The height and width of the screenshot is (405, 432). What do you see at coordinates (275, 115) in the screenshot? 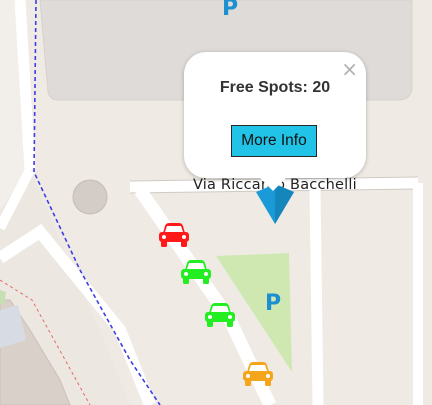
I see `info-popup: × Free Spots: 20 More Info` at bounding box center [275, 115].